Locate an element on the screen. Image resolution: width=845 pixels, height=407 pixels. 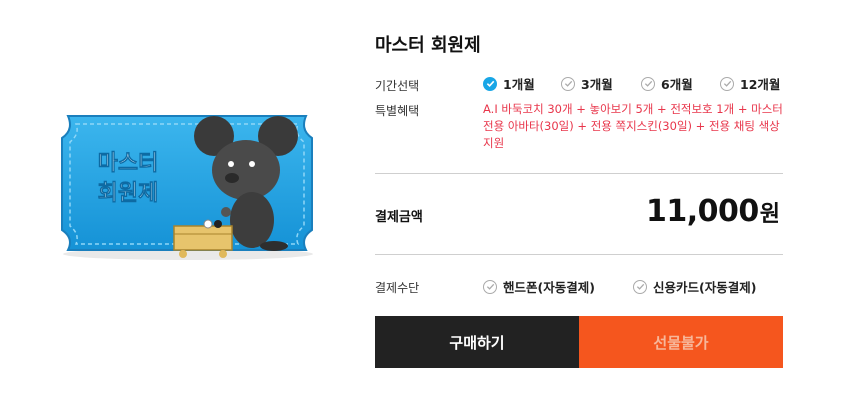
payment-method-label: 결제수단 is located at coordinates (397, 288).